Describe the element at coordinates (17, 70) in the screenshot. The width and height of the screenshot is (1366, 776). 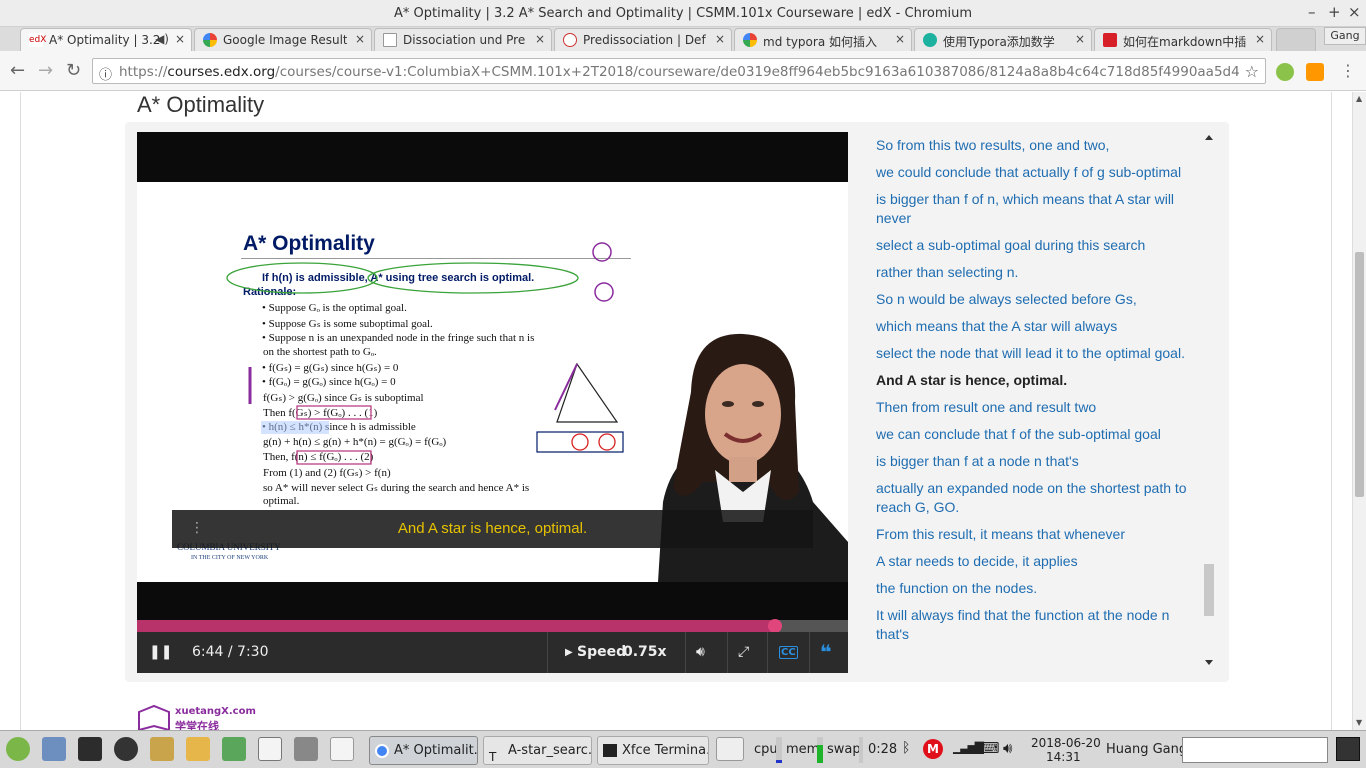
I see `back-icon: ←` at that location.